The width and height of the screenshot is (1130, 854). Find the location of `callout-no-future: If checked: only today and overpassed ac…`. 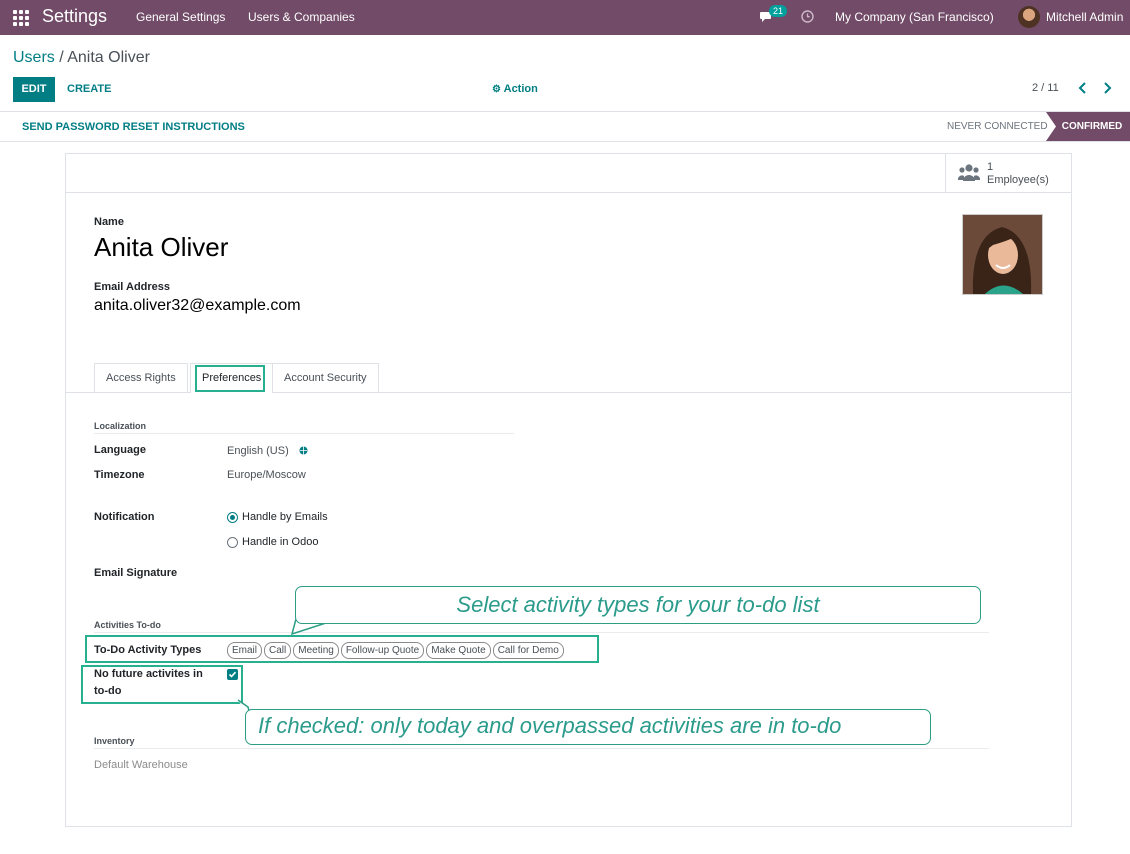

callout-no-future: If checked: only today and overpassed ac… is located at coordinates (588, 727).